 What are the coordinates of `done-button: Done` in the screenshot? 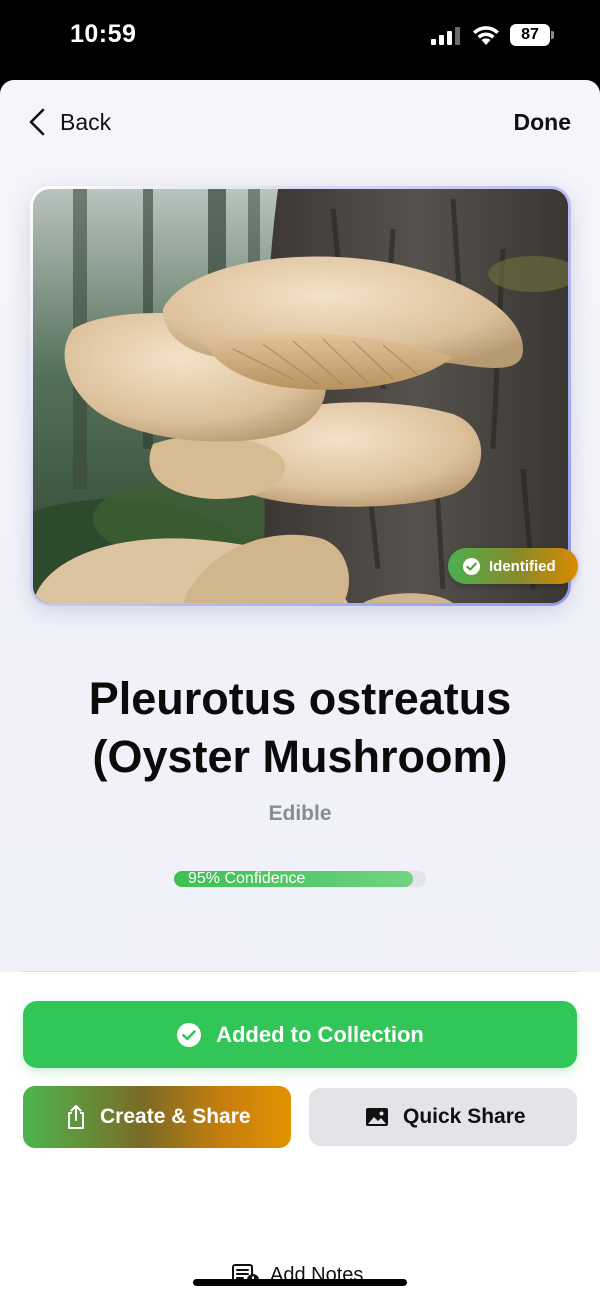 It's located at (543, 122).